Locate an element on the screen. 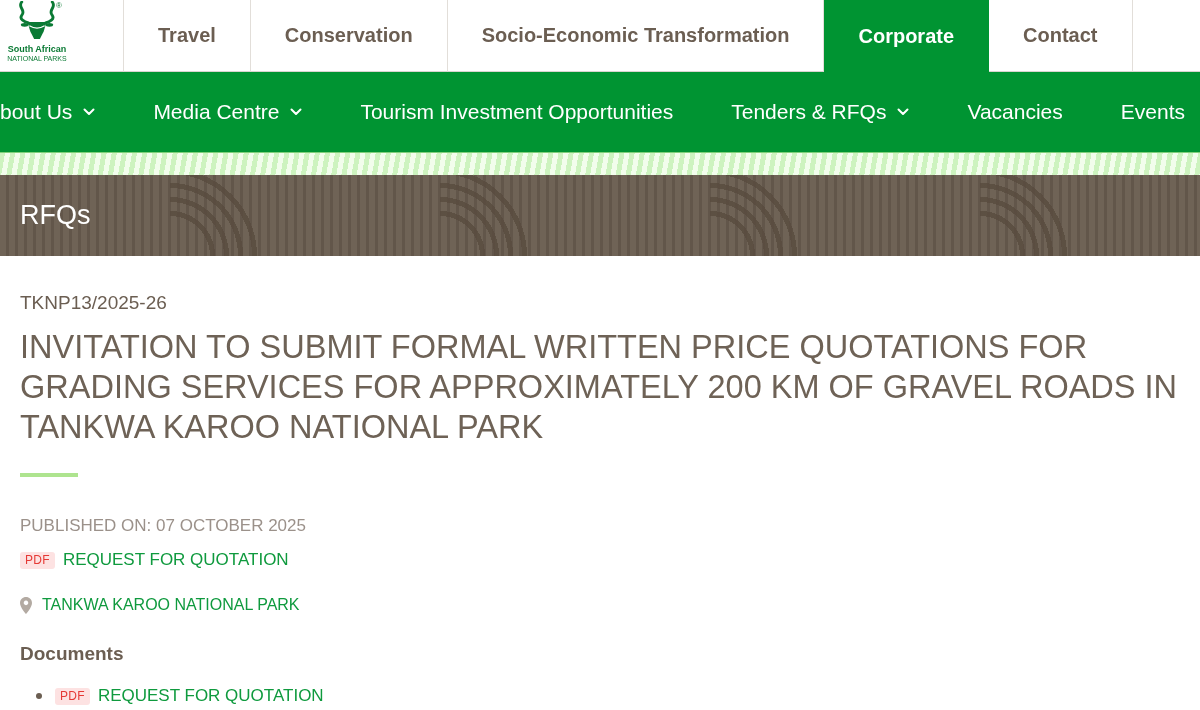 The height and width of the screenshot is (710, 1200). documents-heading: Documents is located at coordinates (72, 654).